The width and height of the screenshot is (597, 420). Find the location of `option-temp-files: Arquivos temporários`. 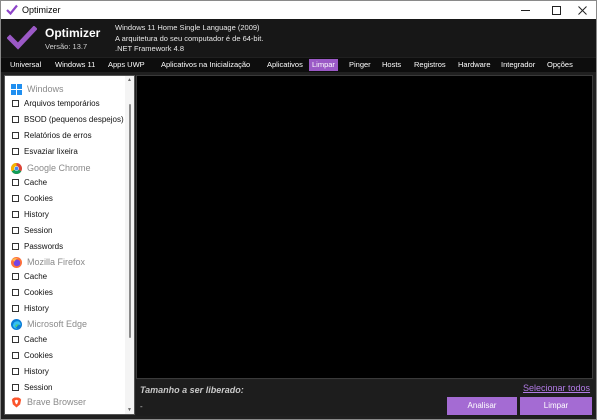

option-temp-files: Arquivos temporários is located at coordinates (56, 103).